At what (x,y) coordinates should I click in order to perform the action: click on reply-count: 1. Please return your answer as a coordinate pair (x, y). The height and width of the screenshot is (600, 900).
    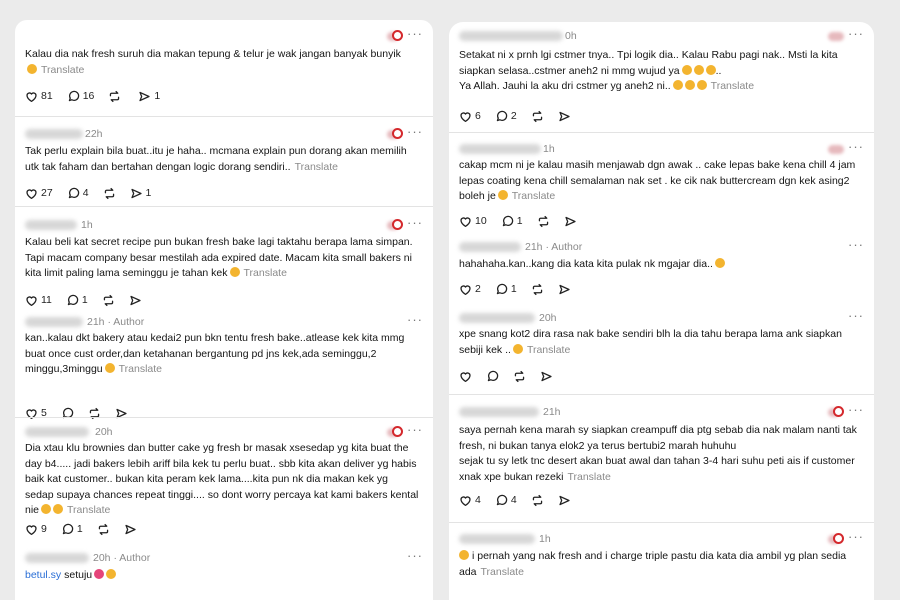
    Looking at the image, I should click on (519, 221).